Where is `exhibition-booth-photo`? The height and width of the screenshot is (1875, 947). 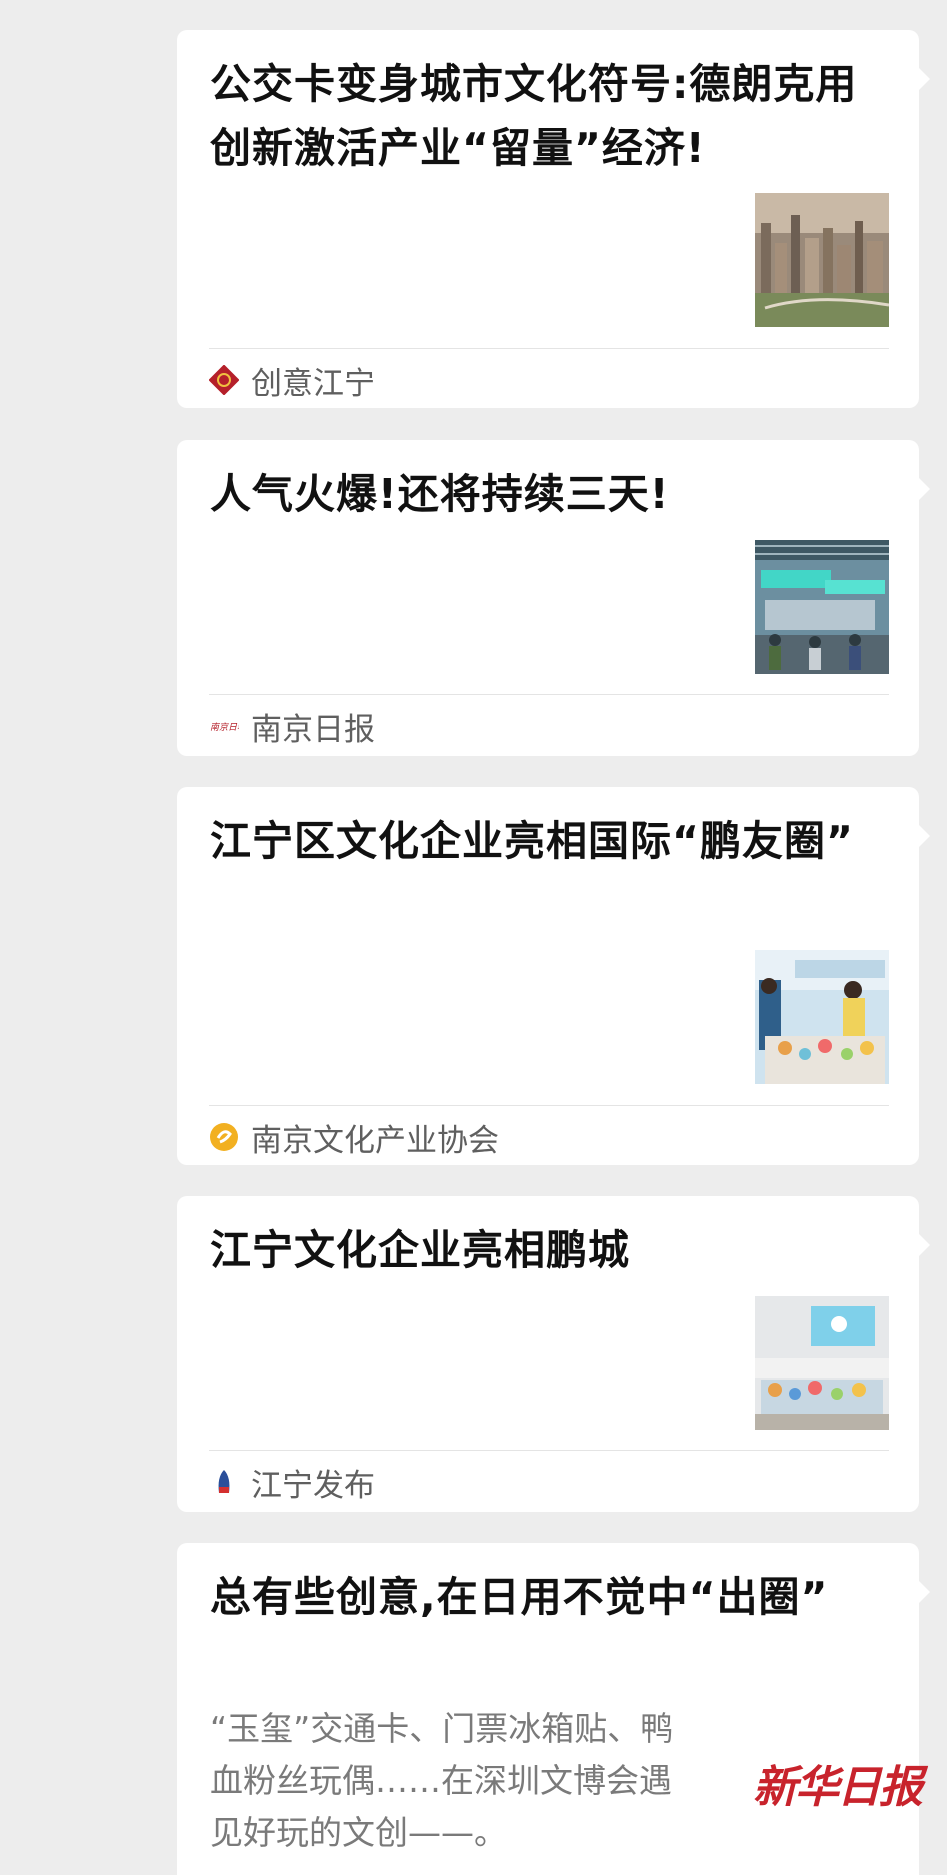 exhibition-booth-photo is located at coordinates (822, 1017).